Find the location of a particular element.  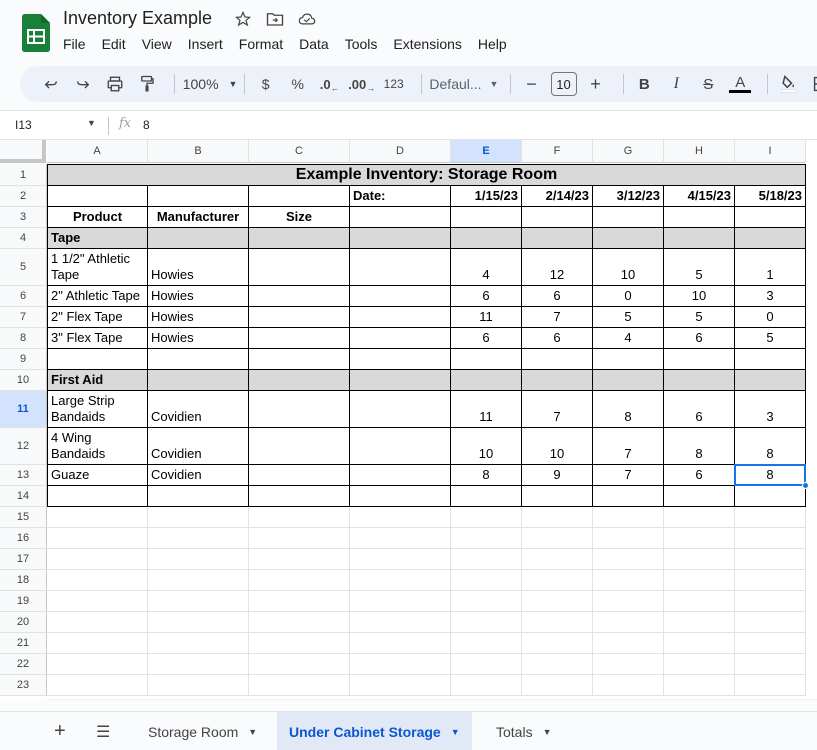

count-cell: 4 is located at coordinates (486, 267).